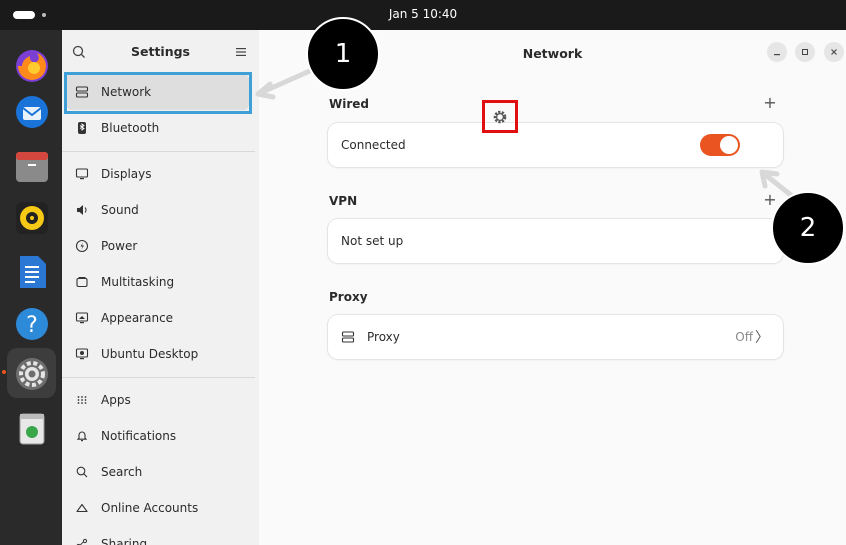 This screenshot has width=846, height=545. What do you see at coordinates (32, 374) in the screenshot?
I see `settings-icon` at bounding box center [32, 374].